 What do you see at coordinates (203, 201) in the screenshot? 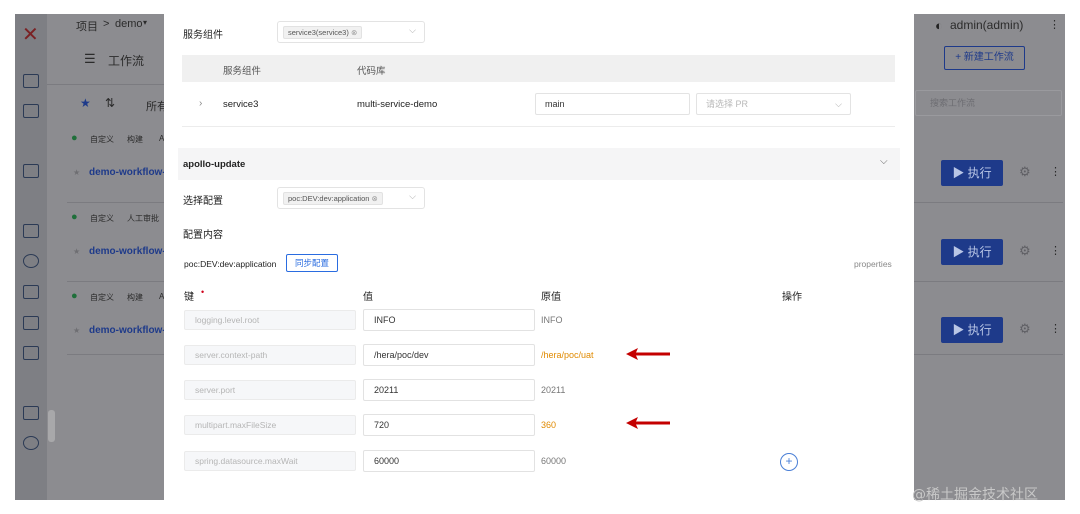
I see `select-config-label: 选择配置` at bounding box center [203, 201].